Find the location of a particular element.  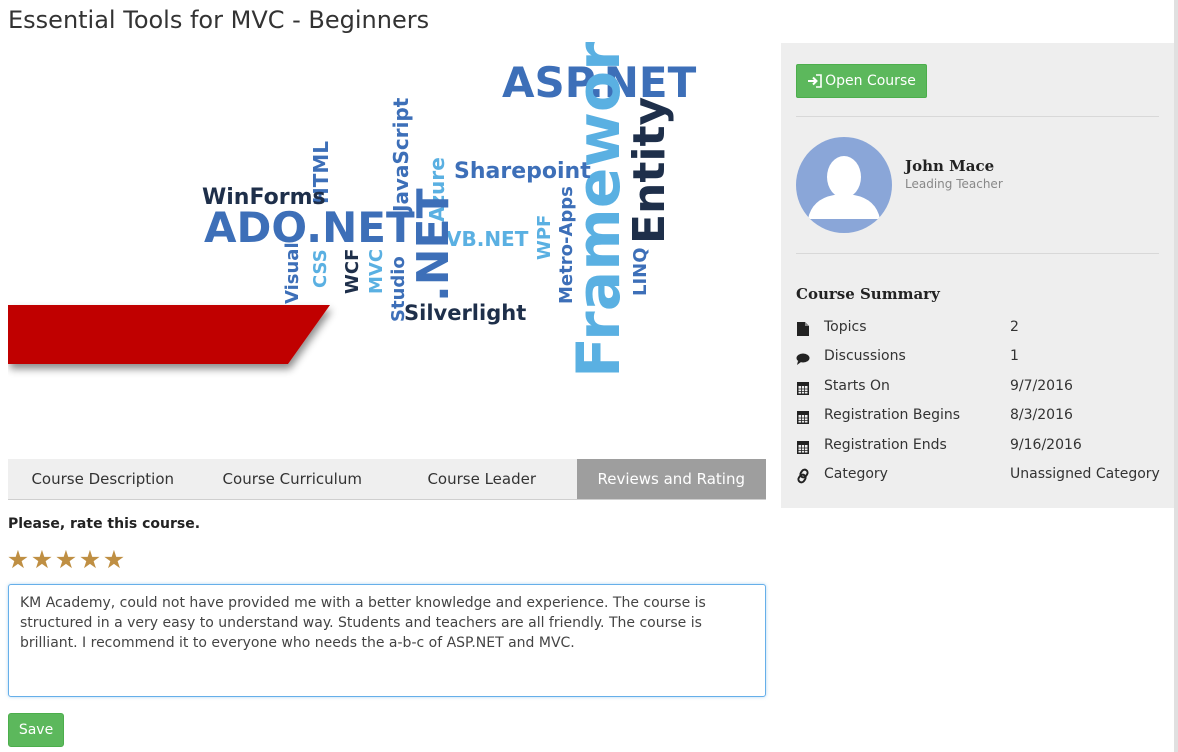

open-course-button: Open Course is located at coordinates (861, 81).